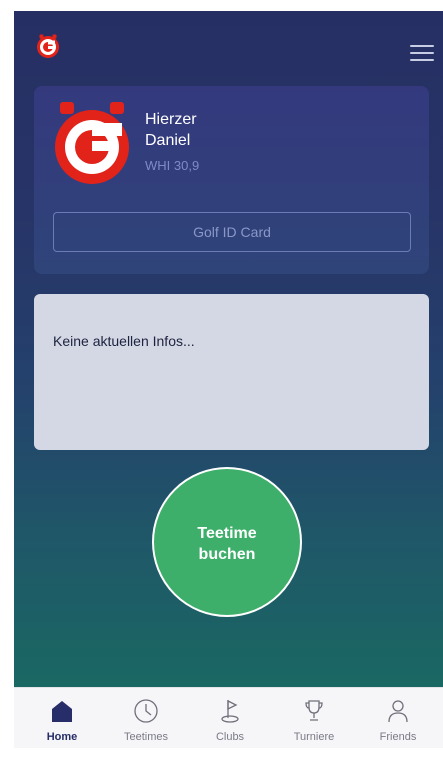 This screenshot has width=443, height=763. I want to click on tab-label: Friends, so click(398, 737).